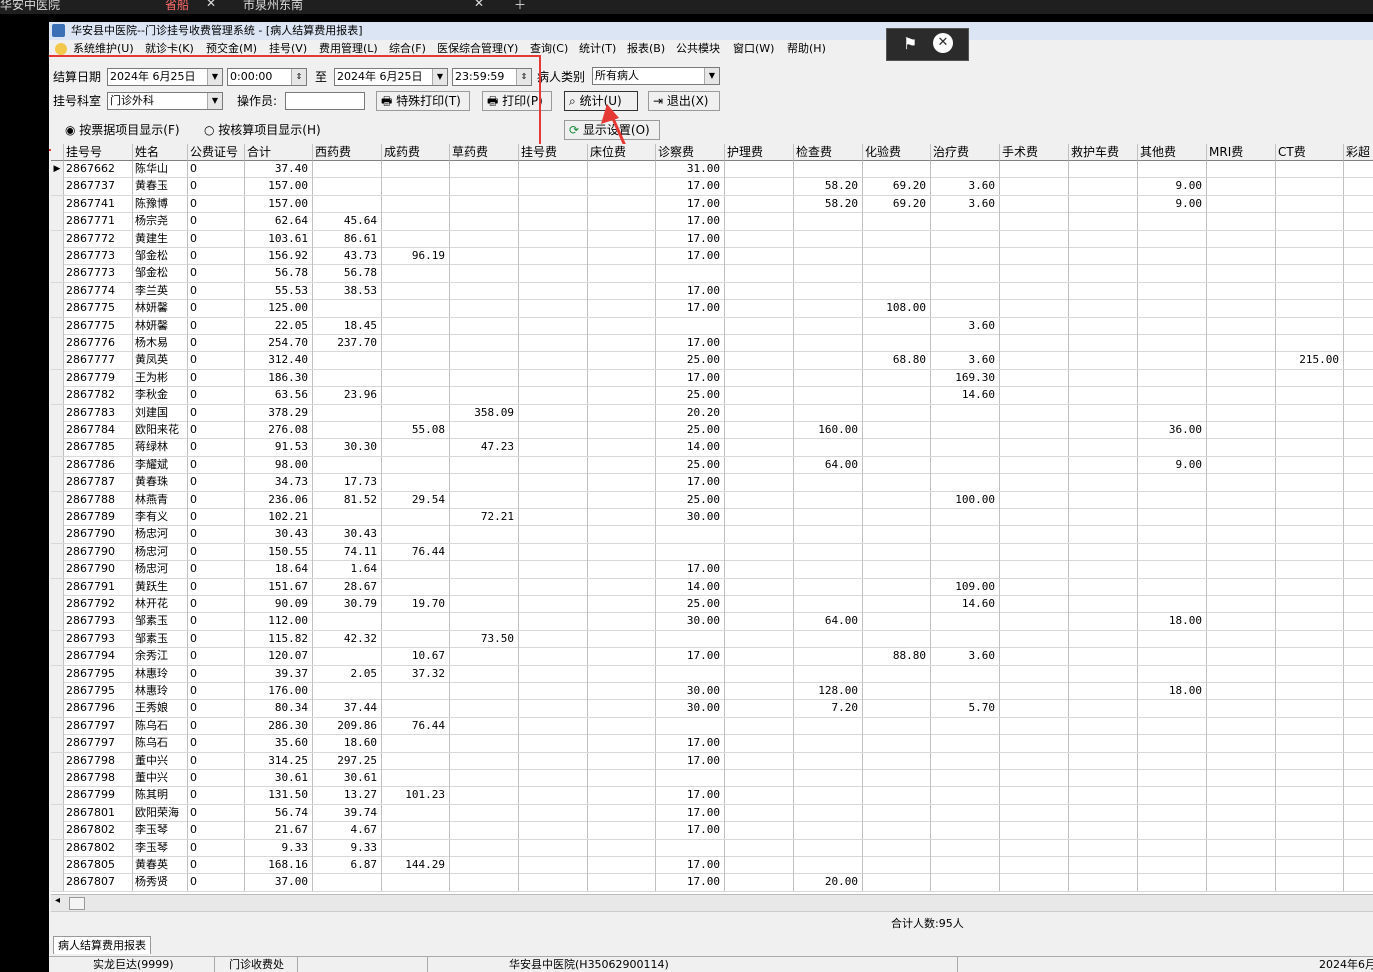 The image size is (1373, 972). What do you see at coordinates (712, 170) in the screenshot?
I see `table-row: ▶ 2867662 陈华山 0 37.40 31.00` at bounding box center [712, 170].